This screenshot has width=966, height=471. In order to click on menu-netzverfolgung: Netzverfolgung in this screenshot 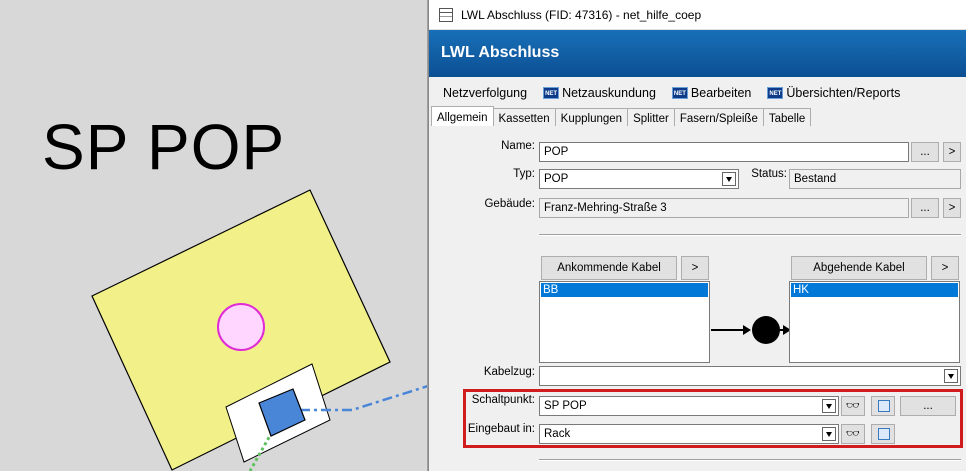, I will do `click(485, 93)`.